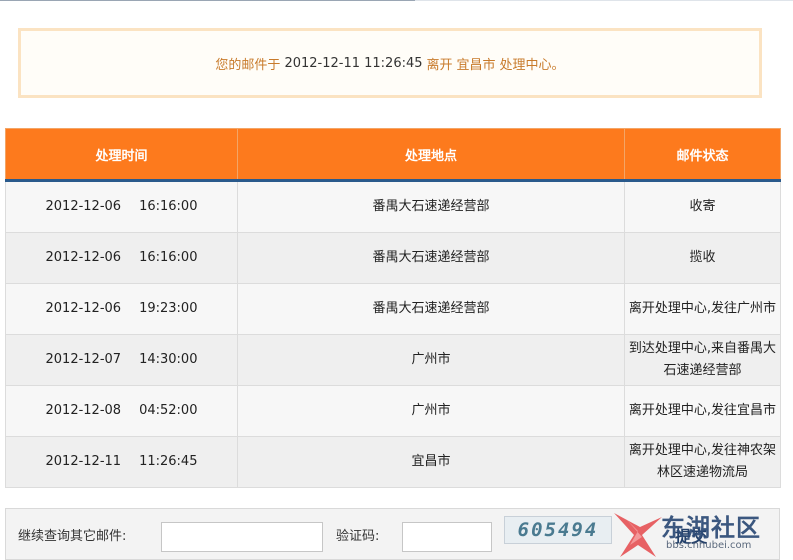 The height and width of the screenshot is (560, 793). I want to click on watermark-name: 东湖社区, so click(711, 528).